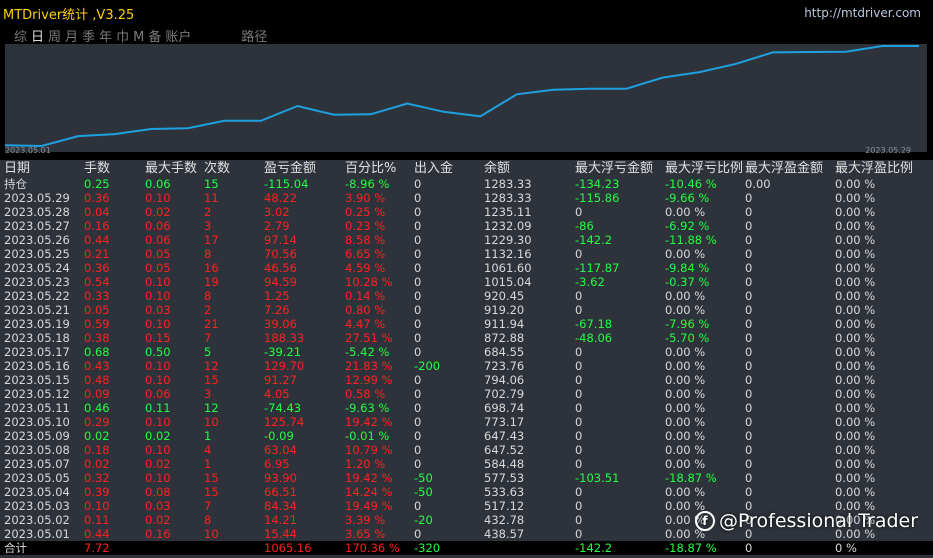 The width and height of the screenshot is (933, 558). What do you see at coordinates (208, 506) in the screenshot?
I see `cell-count: 7` at bounding box center [208, 506].